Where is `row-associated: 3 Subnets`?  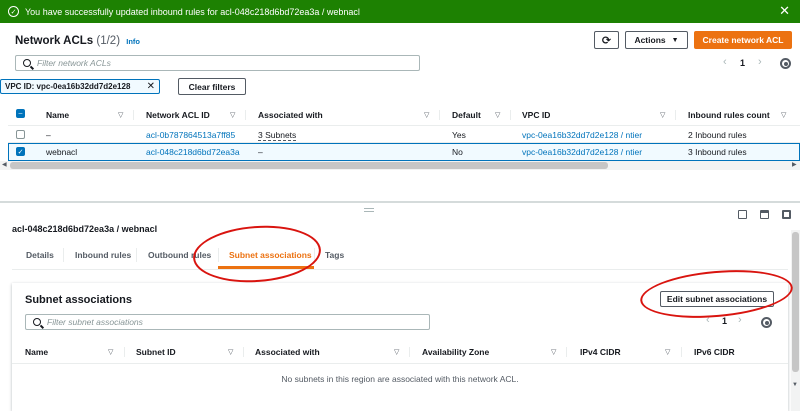 row-associated: 3 Subnets is located at coordinates (277, 135).